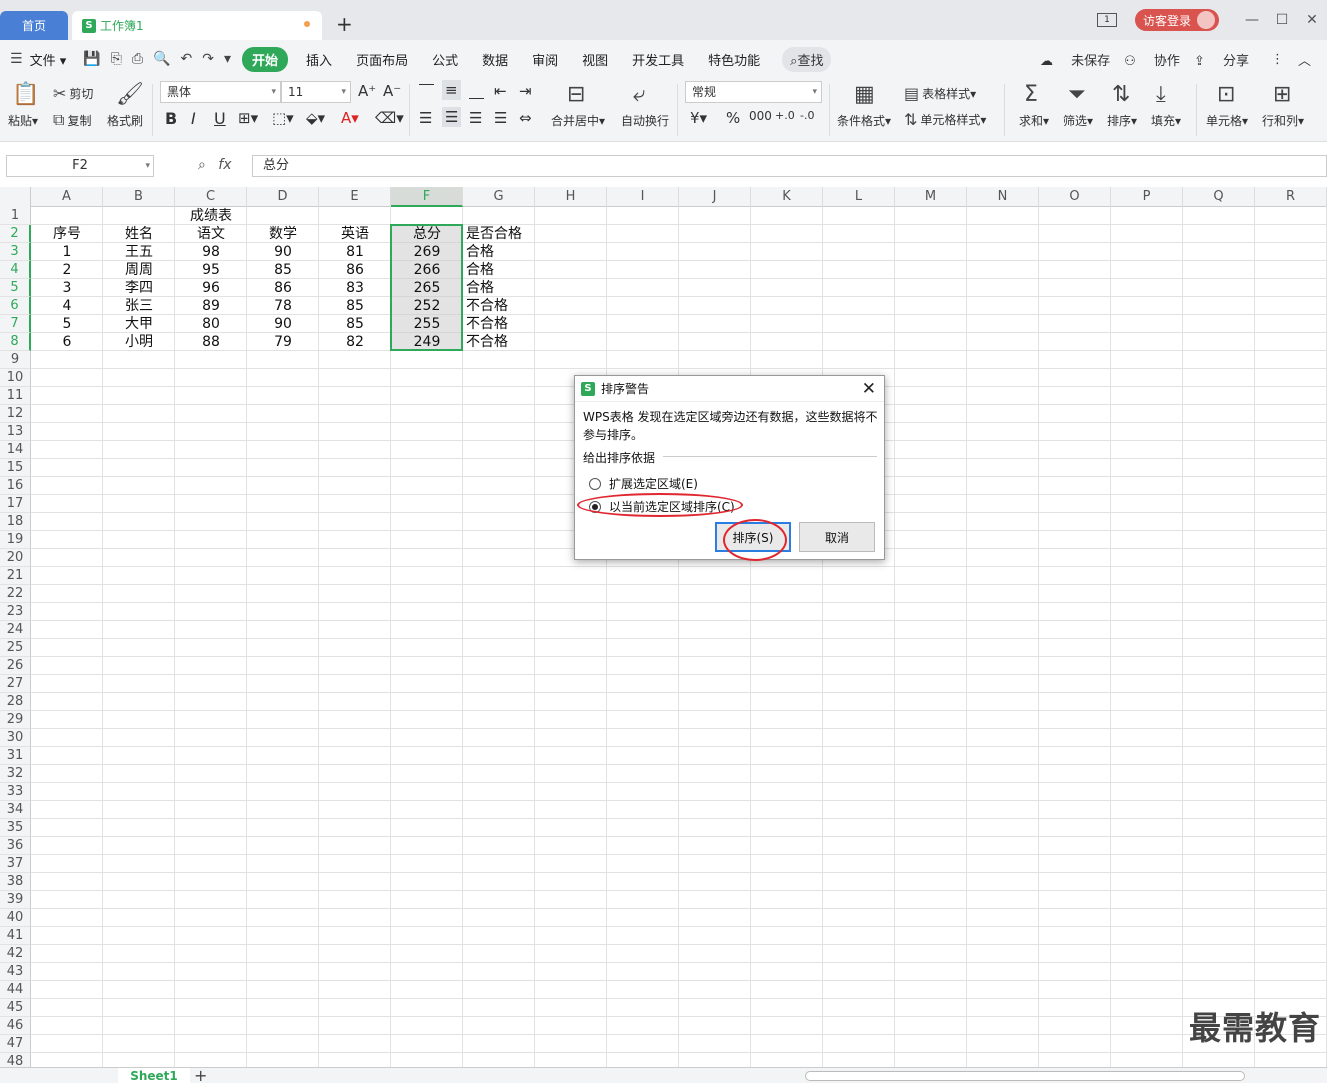 The image size is (1327, 1083). What do you see at coordinates (67, 306) in the screenshot?
I see `data-cell-a6: 4` at bounding box center [67, 306].